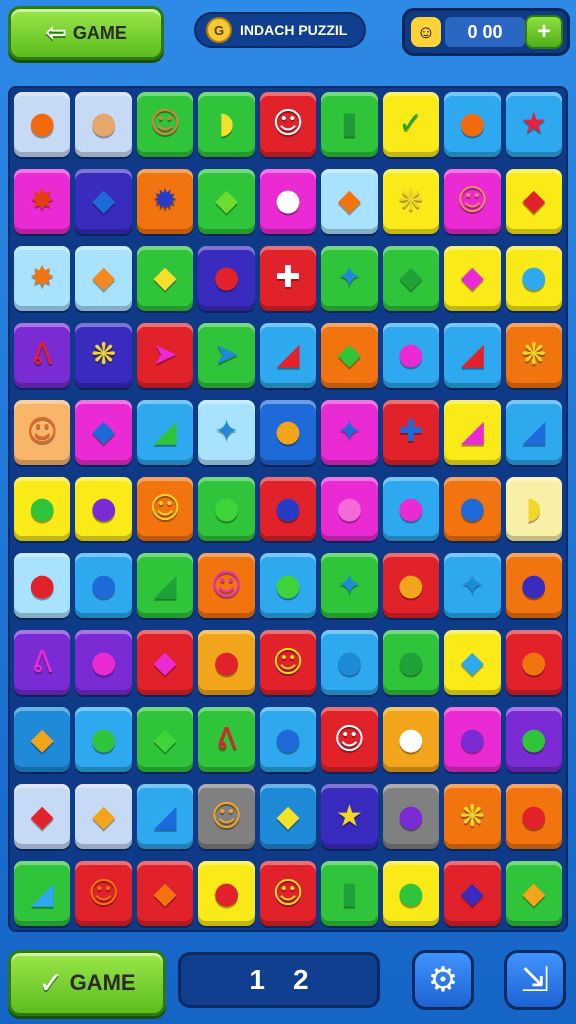 The height and width of the screenshot is (1024, 576). What do you see at coordinates (288, 740) in the screenshot?
I see `tile-9-5: ●` at bounding box center [288, 740].